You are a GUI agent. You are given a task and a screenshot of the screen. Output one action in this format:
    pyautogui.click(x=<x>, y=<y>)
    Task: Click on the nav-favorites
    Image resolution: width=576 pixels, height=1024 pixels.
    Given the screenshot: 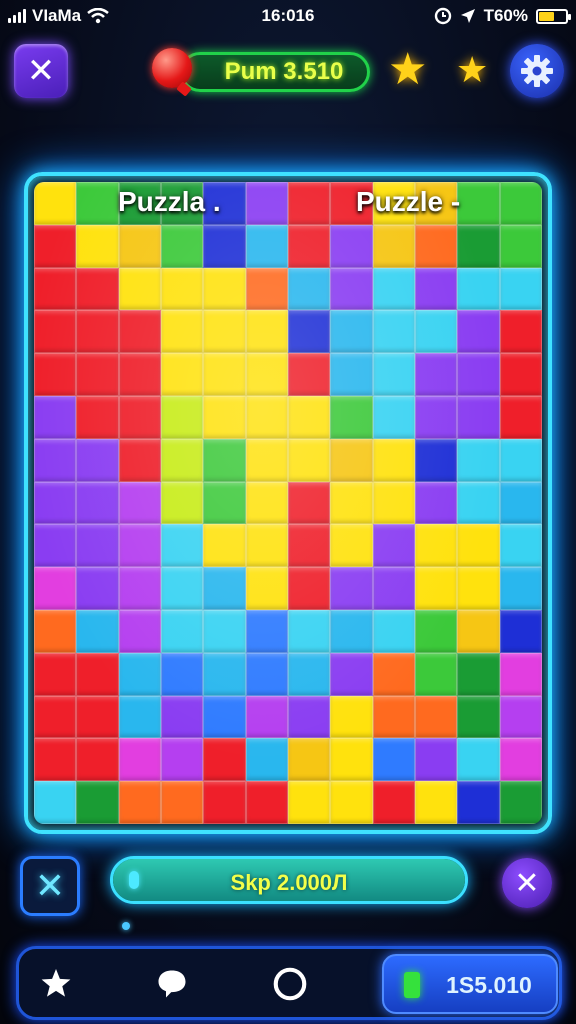 What is the action you would take?
    pyautogui.click(x=56, y=984)
    